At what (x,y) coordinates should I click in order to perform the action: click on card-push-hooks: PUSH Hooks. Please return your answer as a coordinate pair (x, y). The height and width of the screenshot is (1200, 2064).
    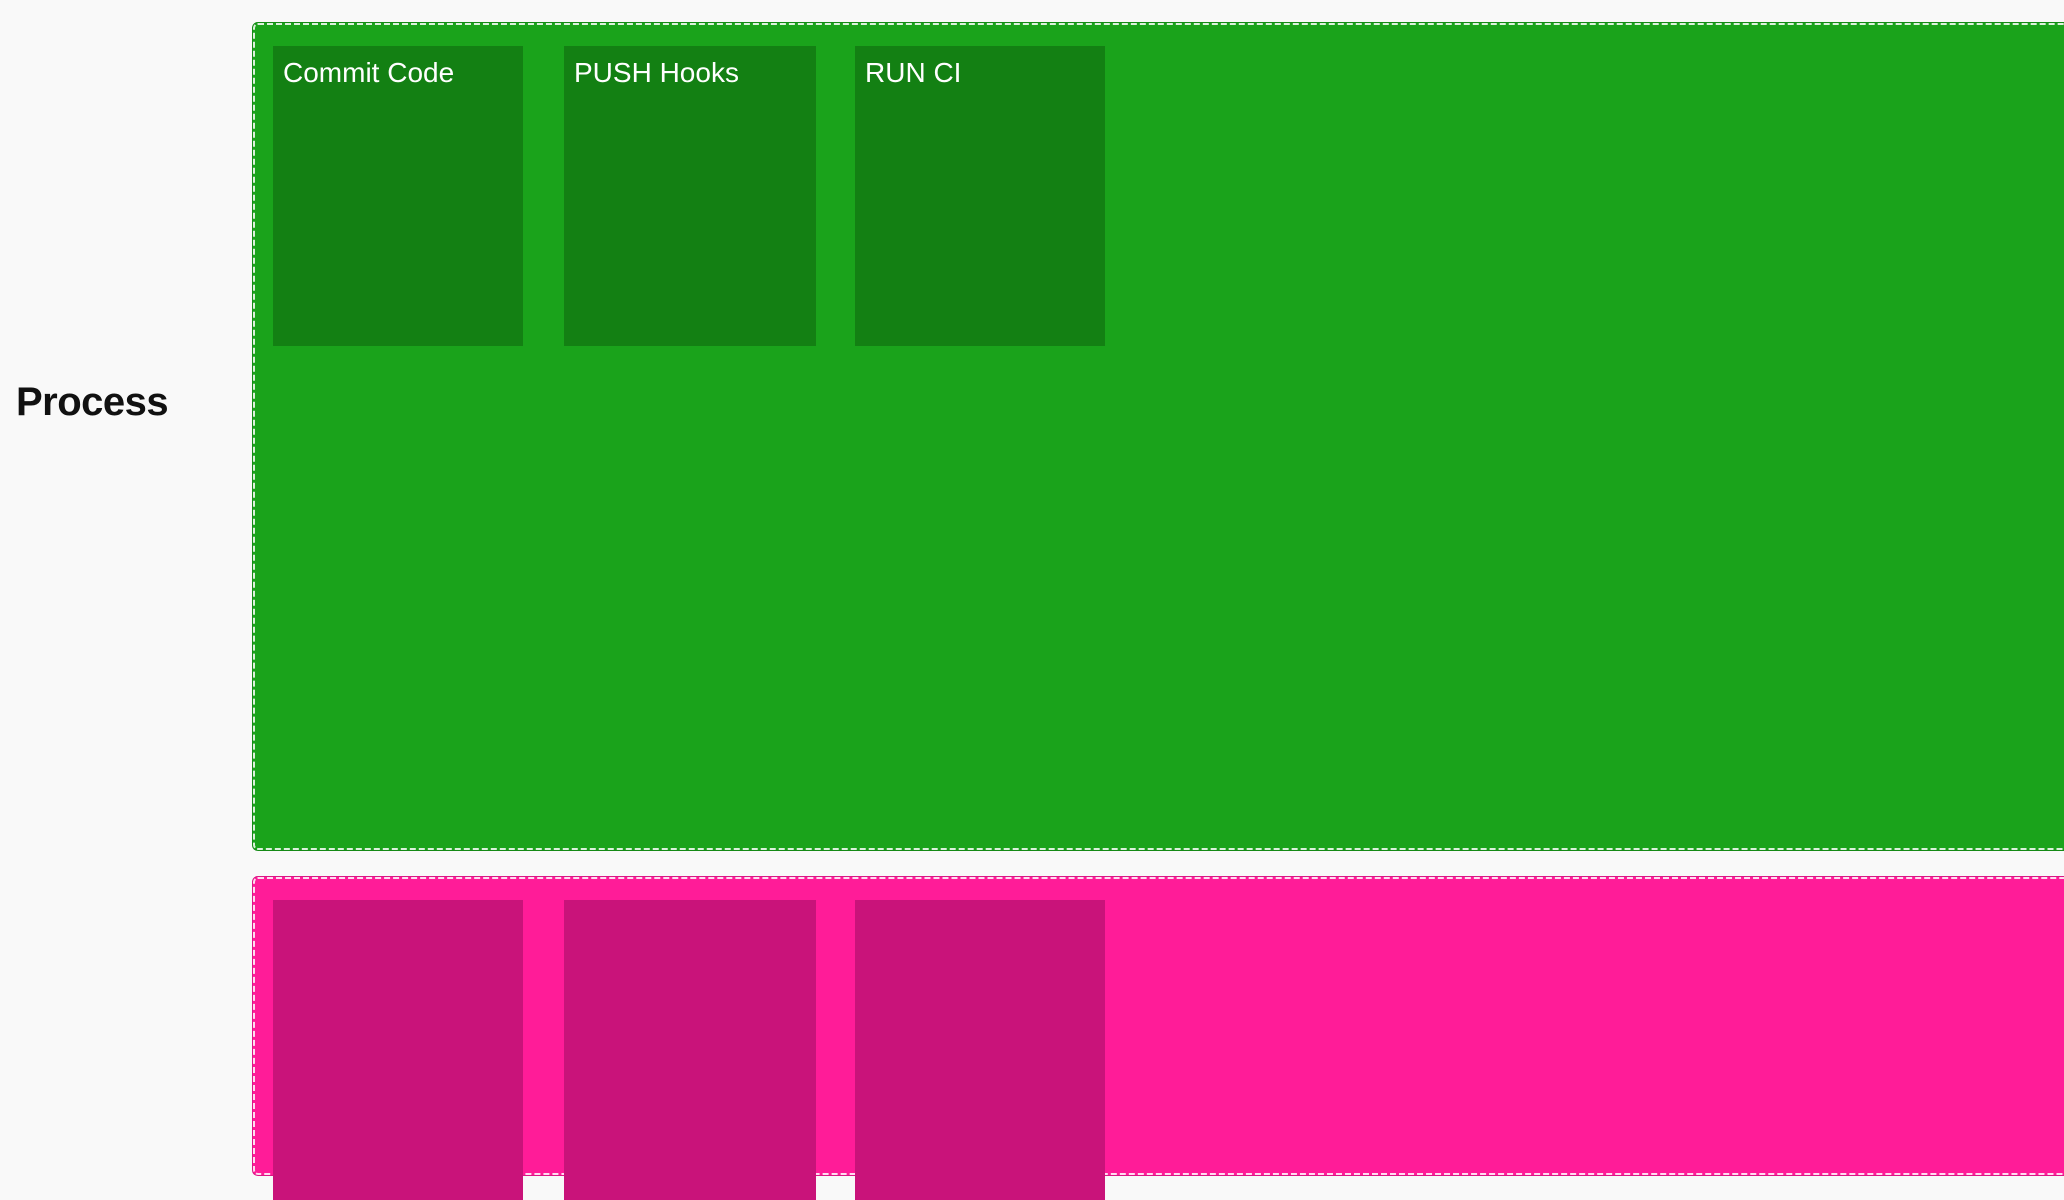
    Looking at the image, I should click on (690, 196).